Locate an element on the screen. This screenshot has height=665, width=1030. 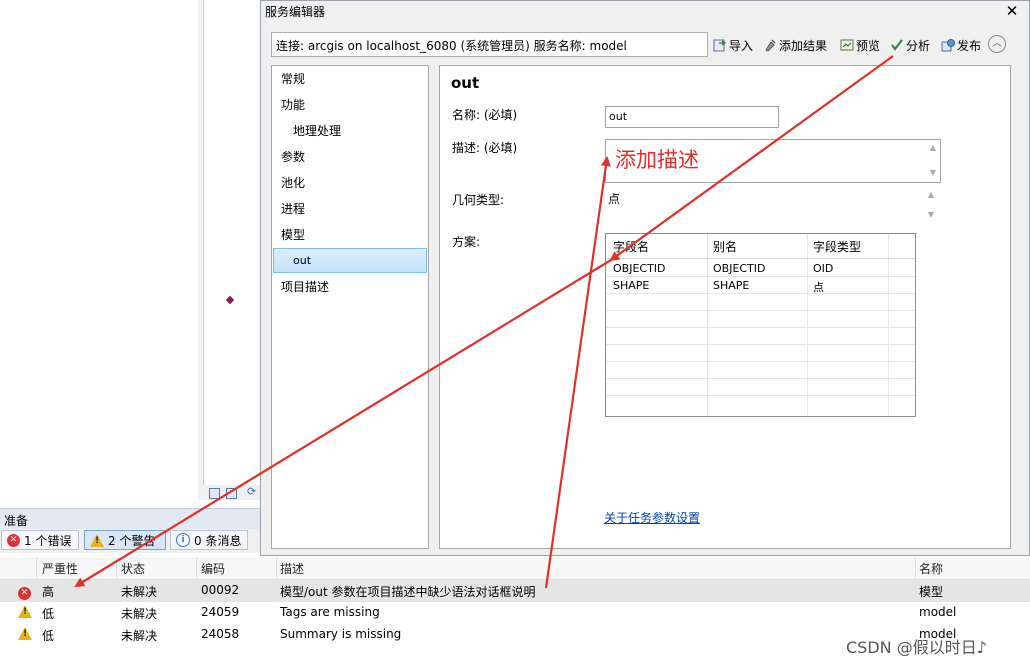
col-severity: 严重性 is located at coordinates (60, 568).